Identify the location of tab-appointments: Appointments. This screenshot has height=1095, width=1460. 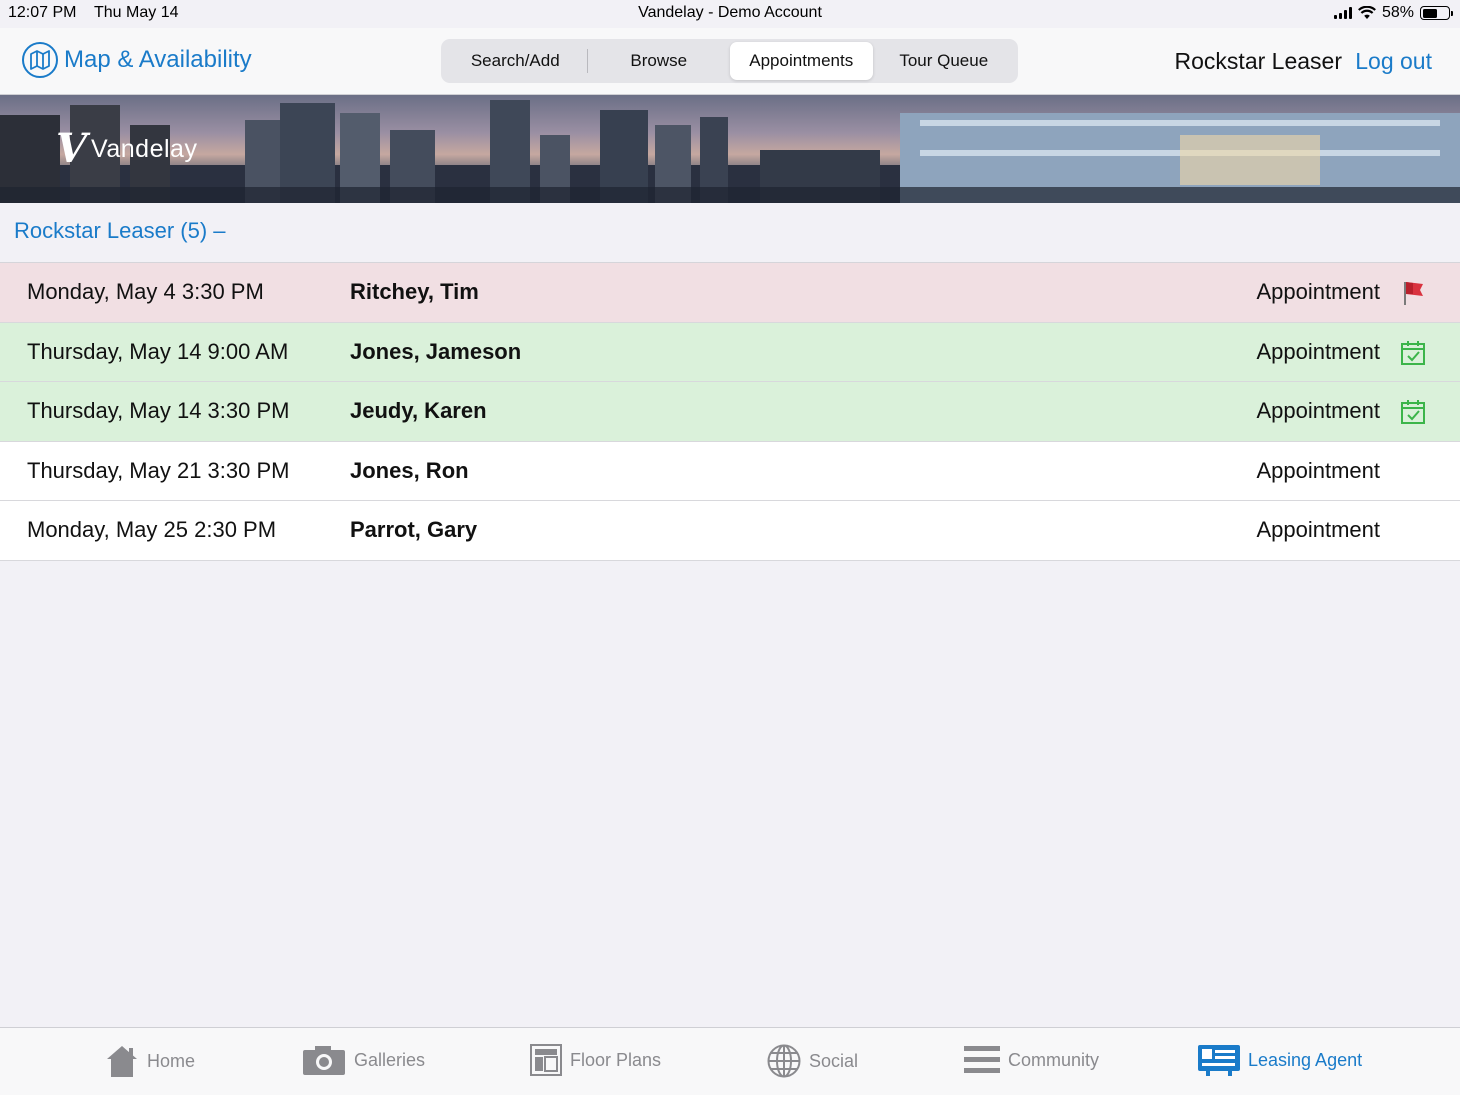
(801, 61).